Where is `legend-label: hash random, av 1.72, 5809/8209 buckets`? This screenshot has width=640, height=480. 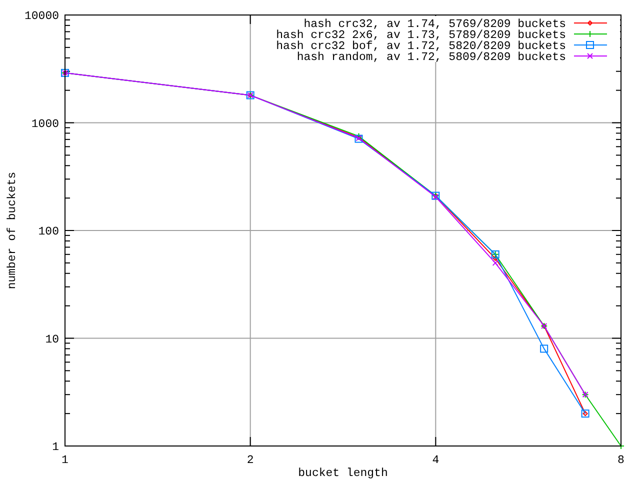 legend-label: hash random, av 1.72, 5809/8209 buckets is located at coordinates (431, 57).